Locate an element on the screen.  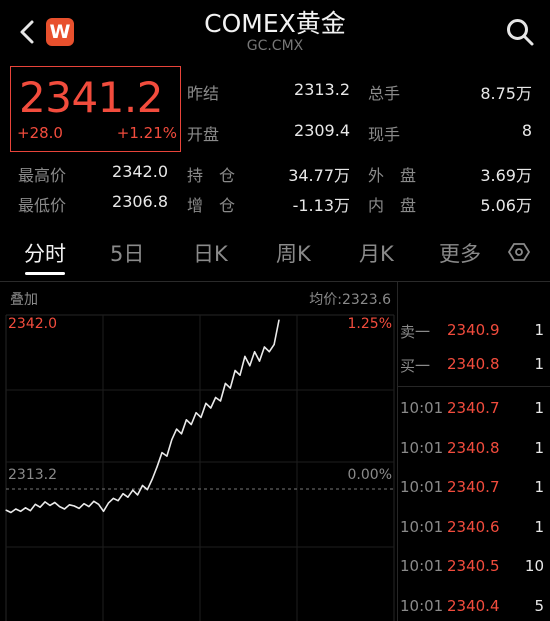
tab-monthly-k: 月K is located at coordinates (376, 253).